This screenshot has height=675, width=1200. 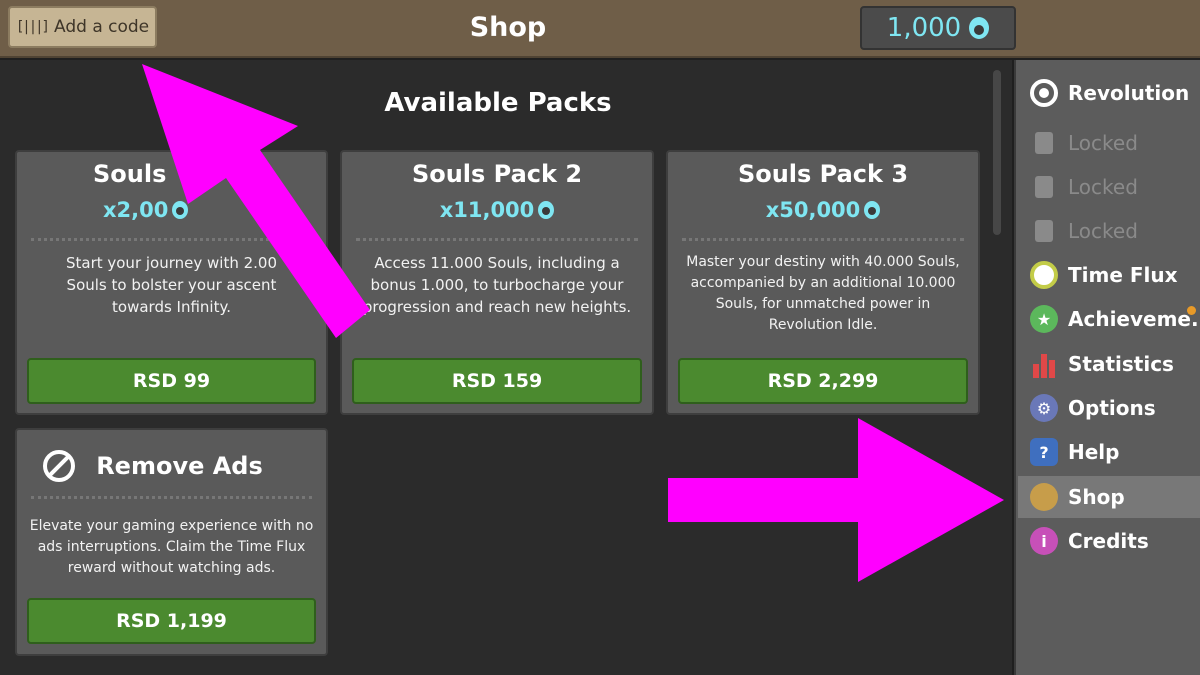 What do you see at coordinates (1123, 275) in the screenshot?
I see `sidebar-item-label: Time Flux` at bounding box center [1123, 275].